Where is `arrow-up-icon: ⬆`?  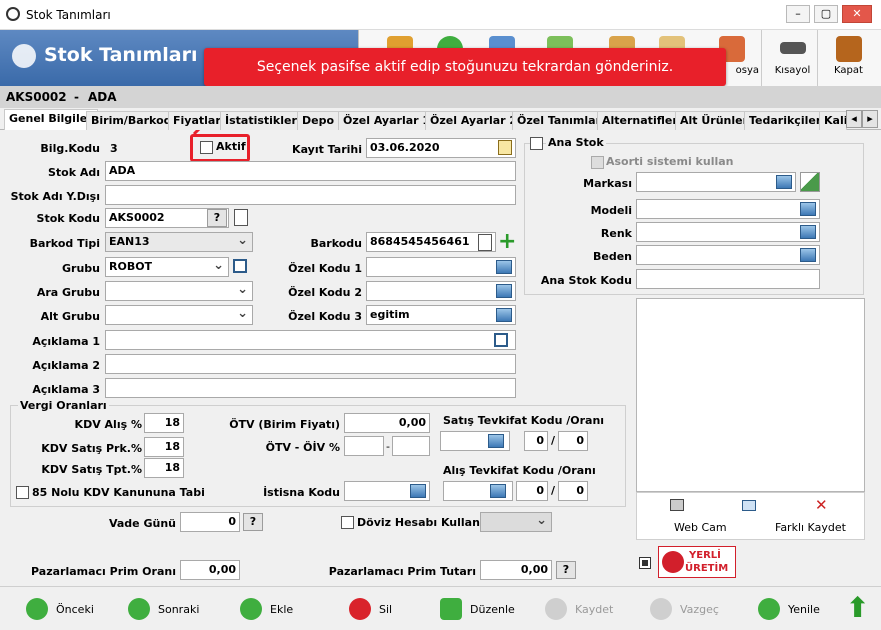
arrow-up-icon: ⬆ is located at coordinates (857, 608).